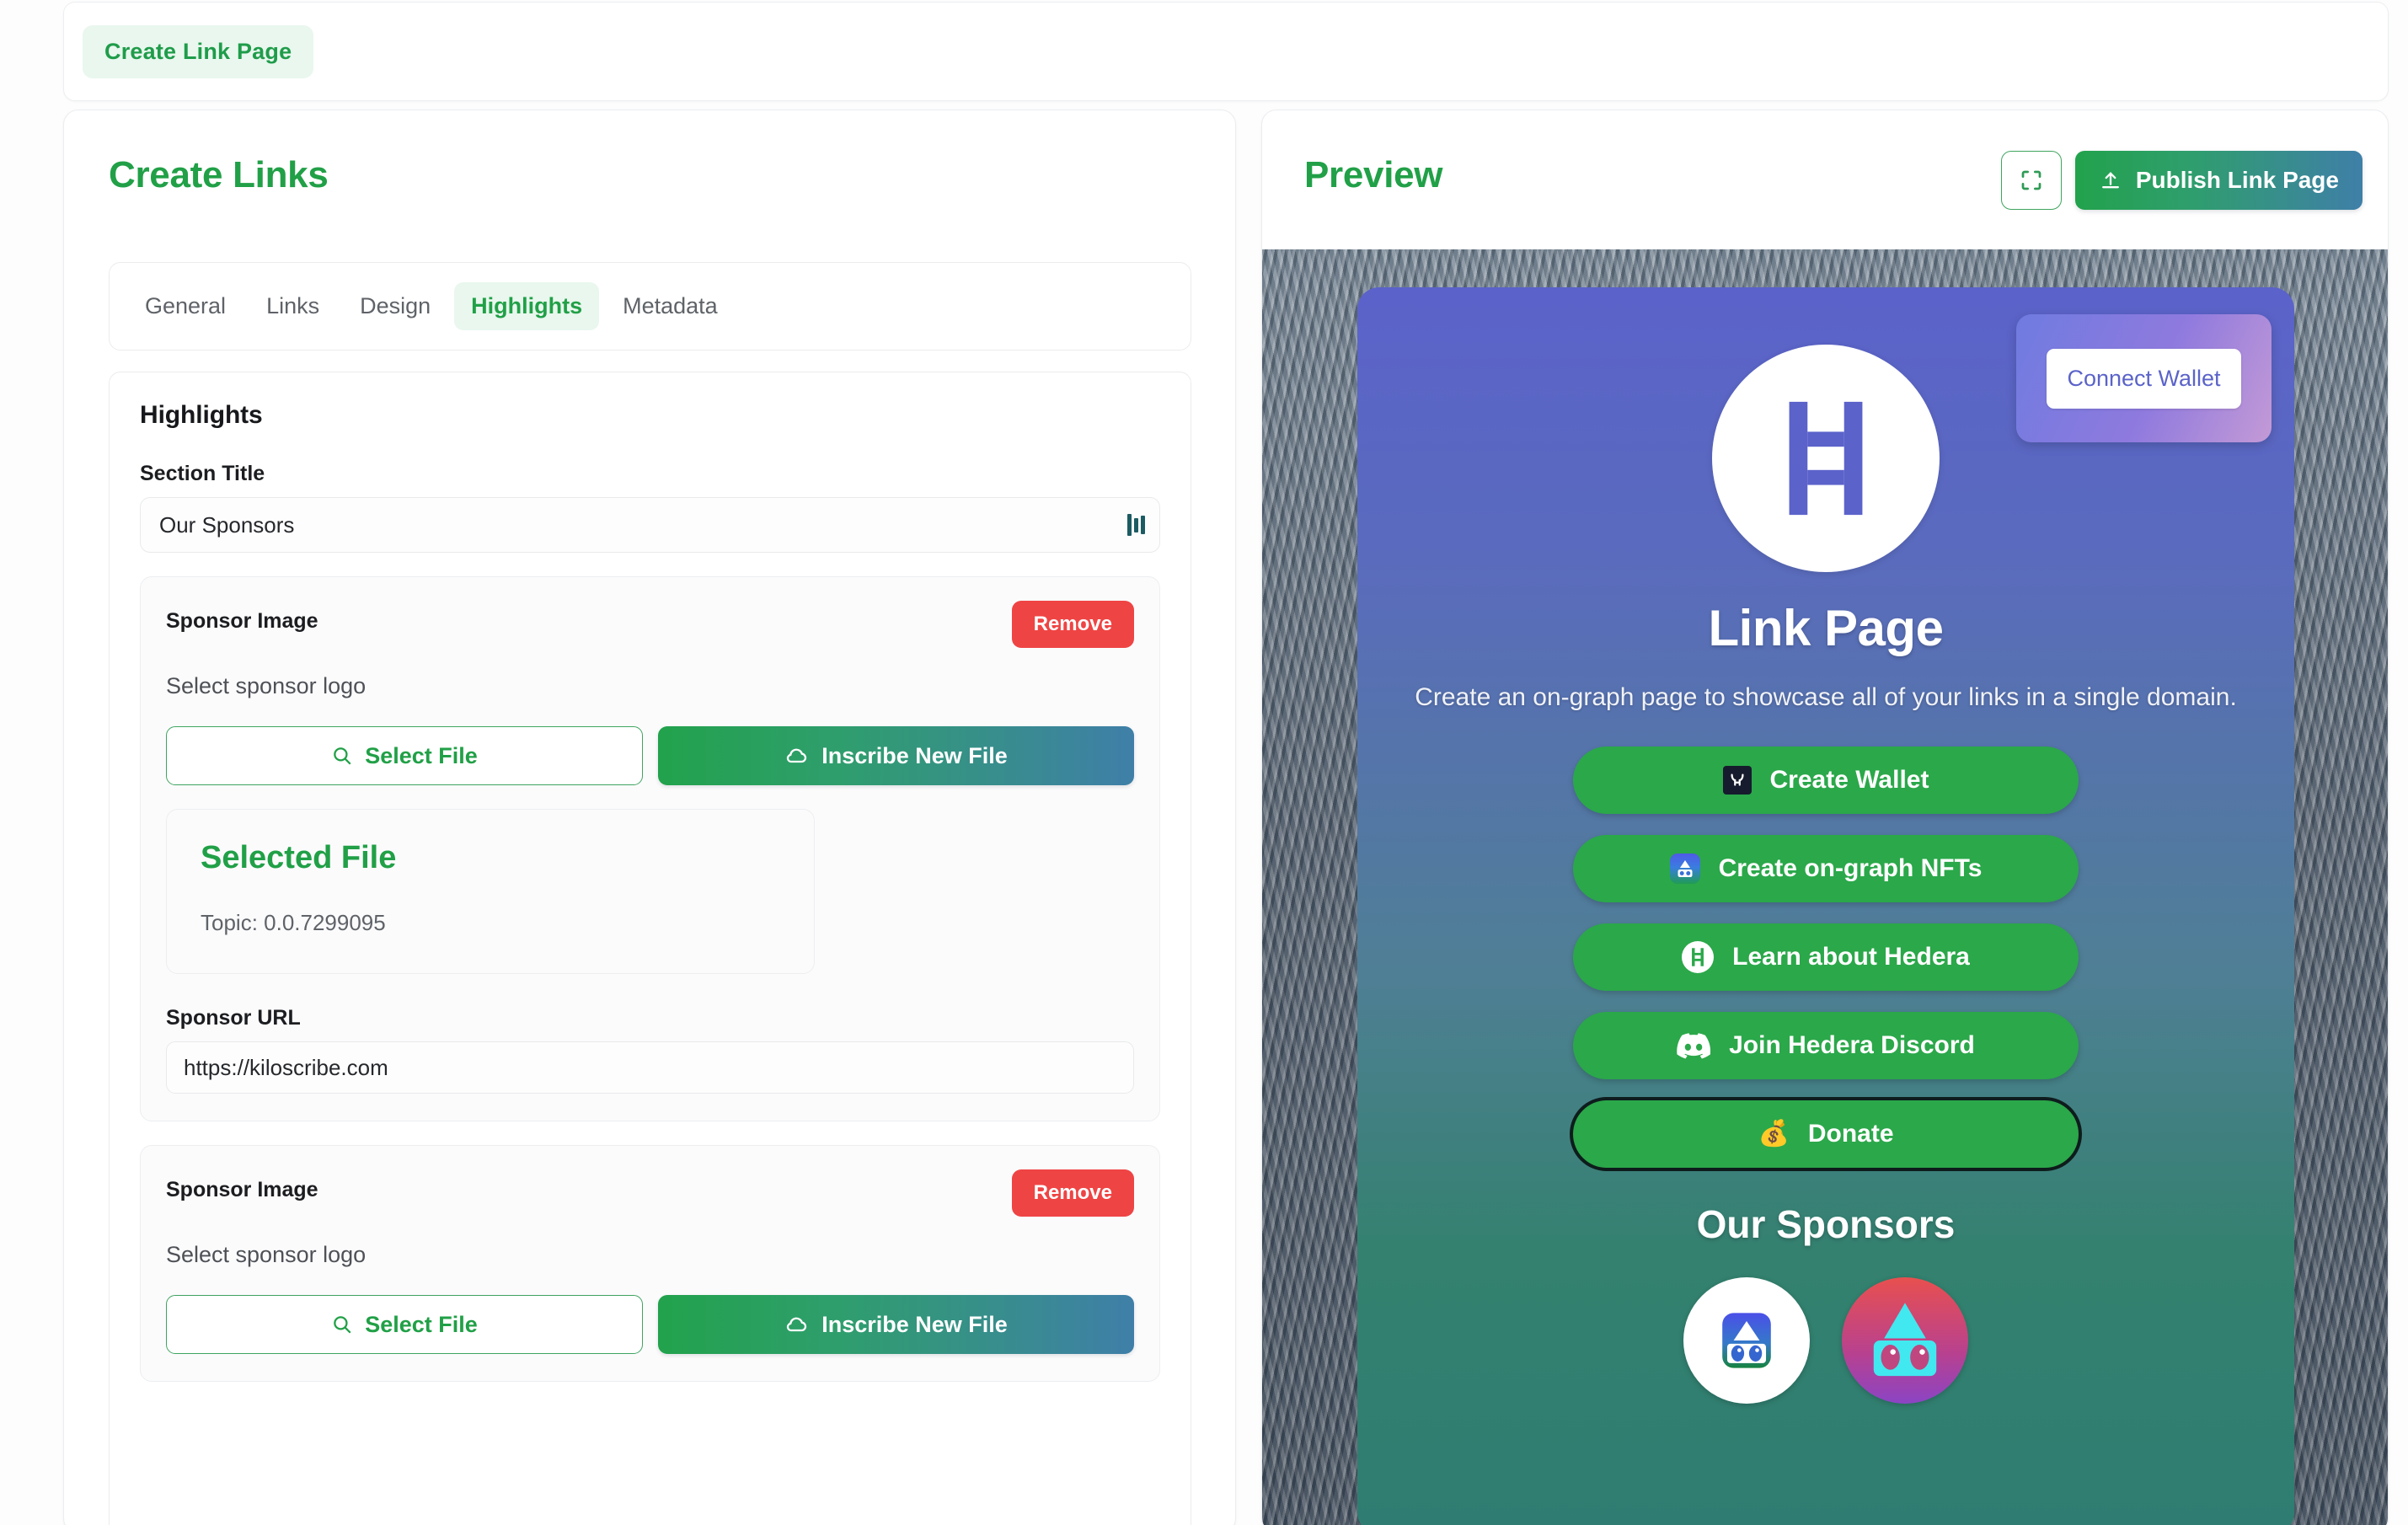 This screenshot has width=2408, height=1525. What do you see at coordinates (1698, 957) in the screenshot?
I see `hedera-circle-icon` at bounding box center [1698, 957].